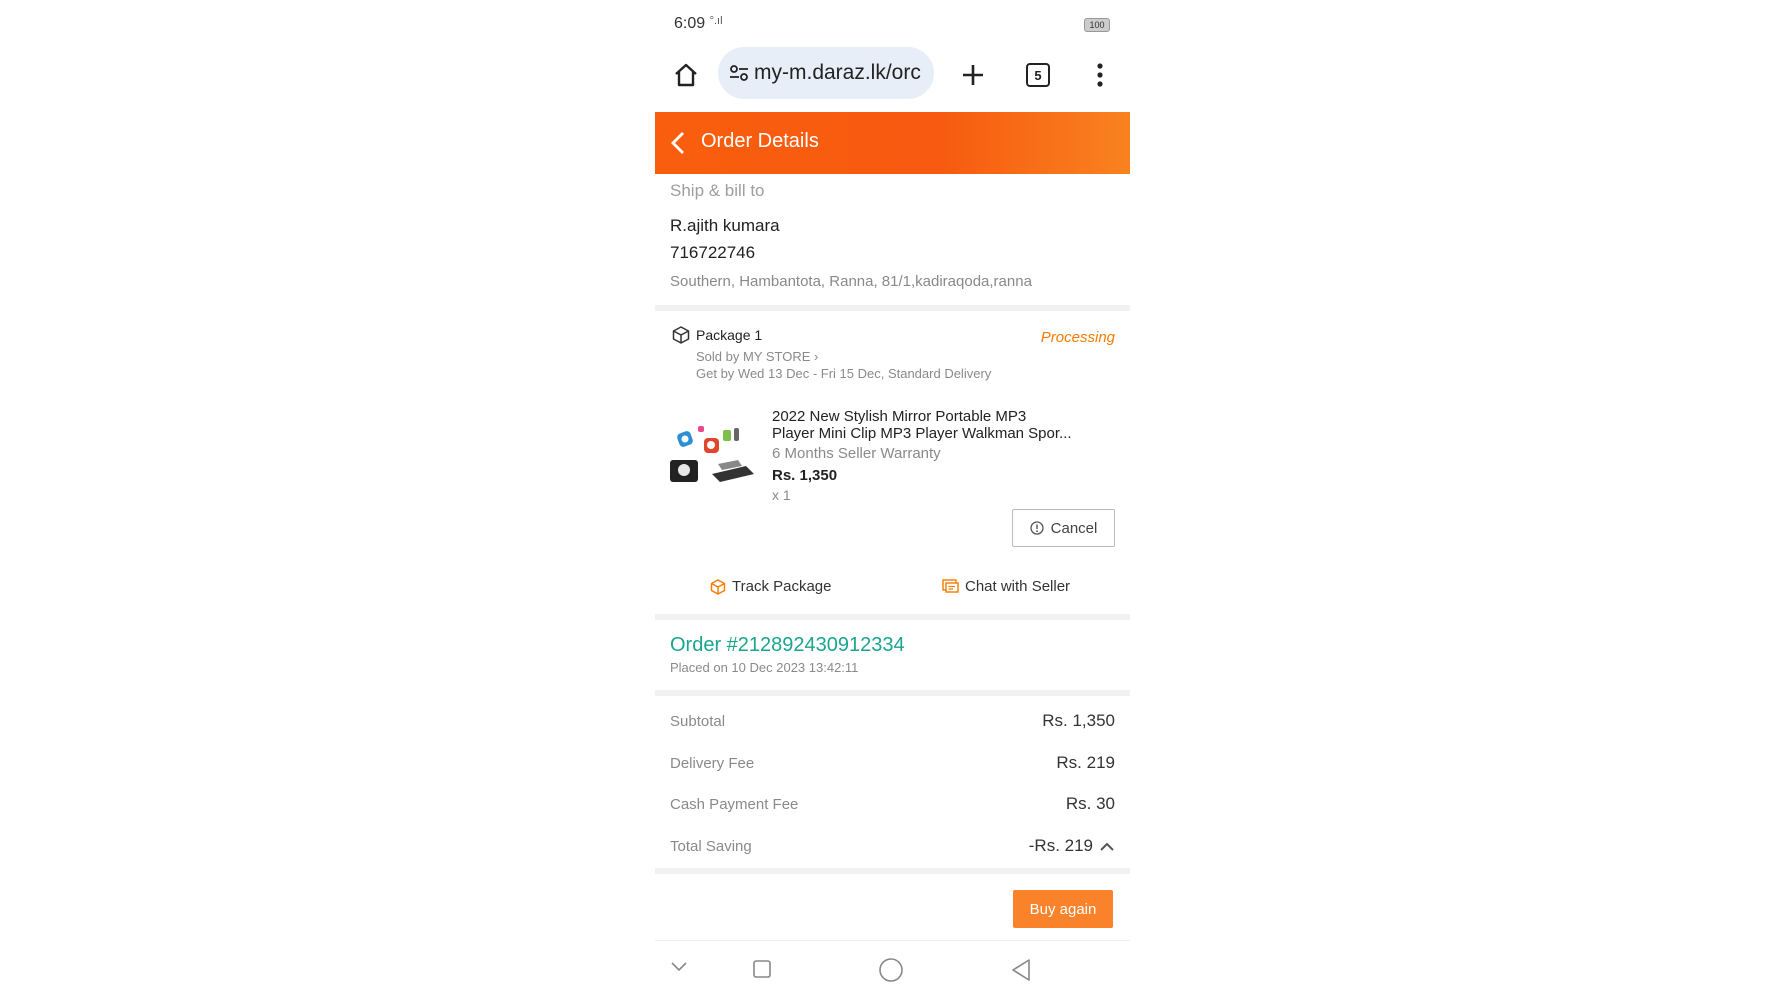  I want to click on tab-switcher-button: 5, so click(1038, 75).